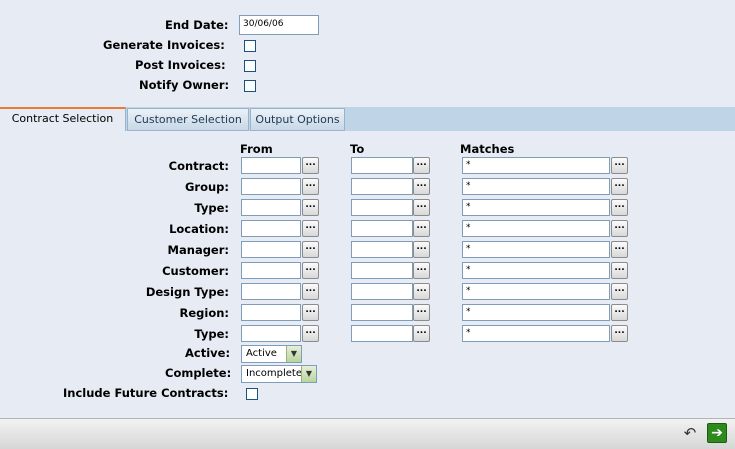 This screenshot has height=449, width=735. Describe the element at coordinates (199, 229) in the screenshot. I see `criteria-row-label: Location:` at that location.